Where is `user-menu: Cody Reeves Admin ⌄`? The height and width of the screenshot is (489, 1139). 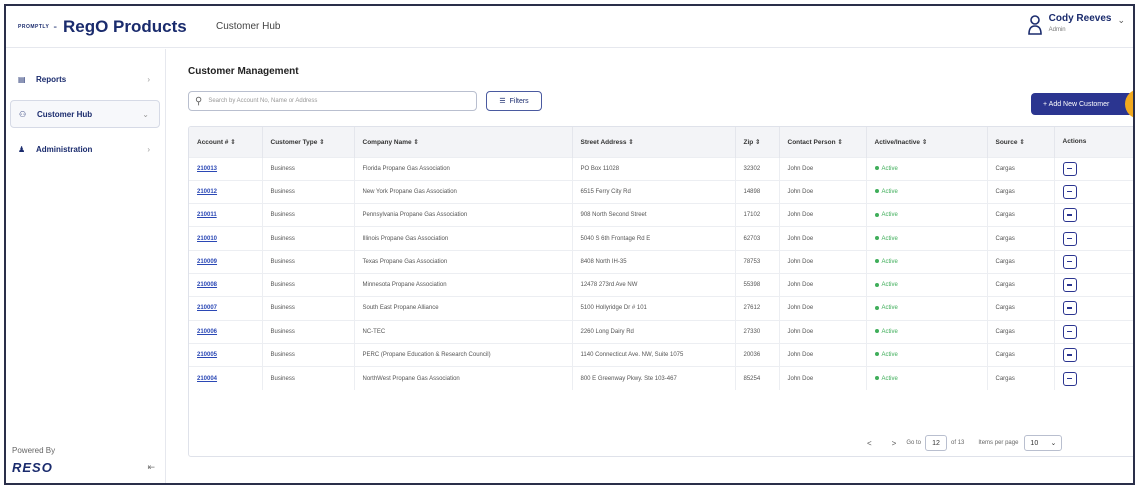
user-menu: Cody Reeves Admin ⌄ is located at coordinates (1076, 24).